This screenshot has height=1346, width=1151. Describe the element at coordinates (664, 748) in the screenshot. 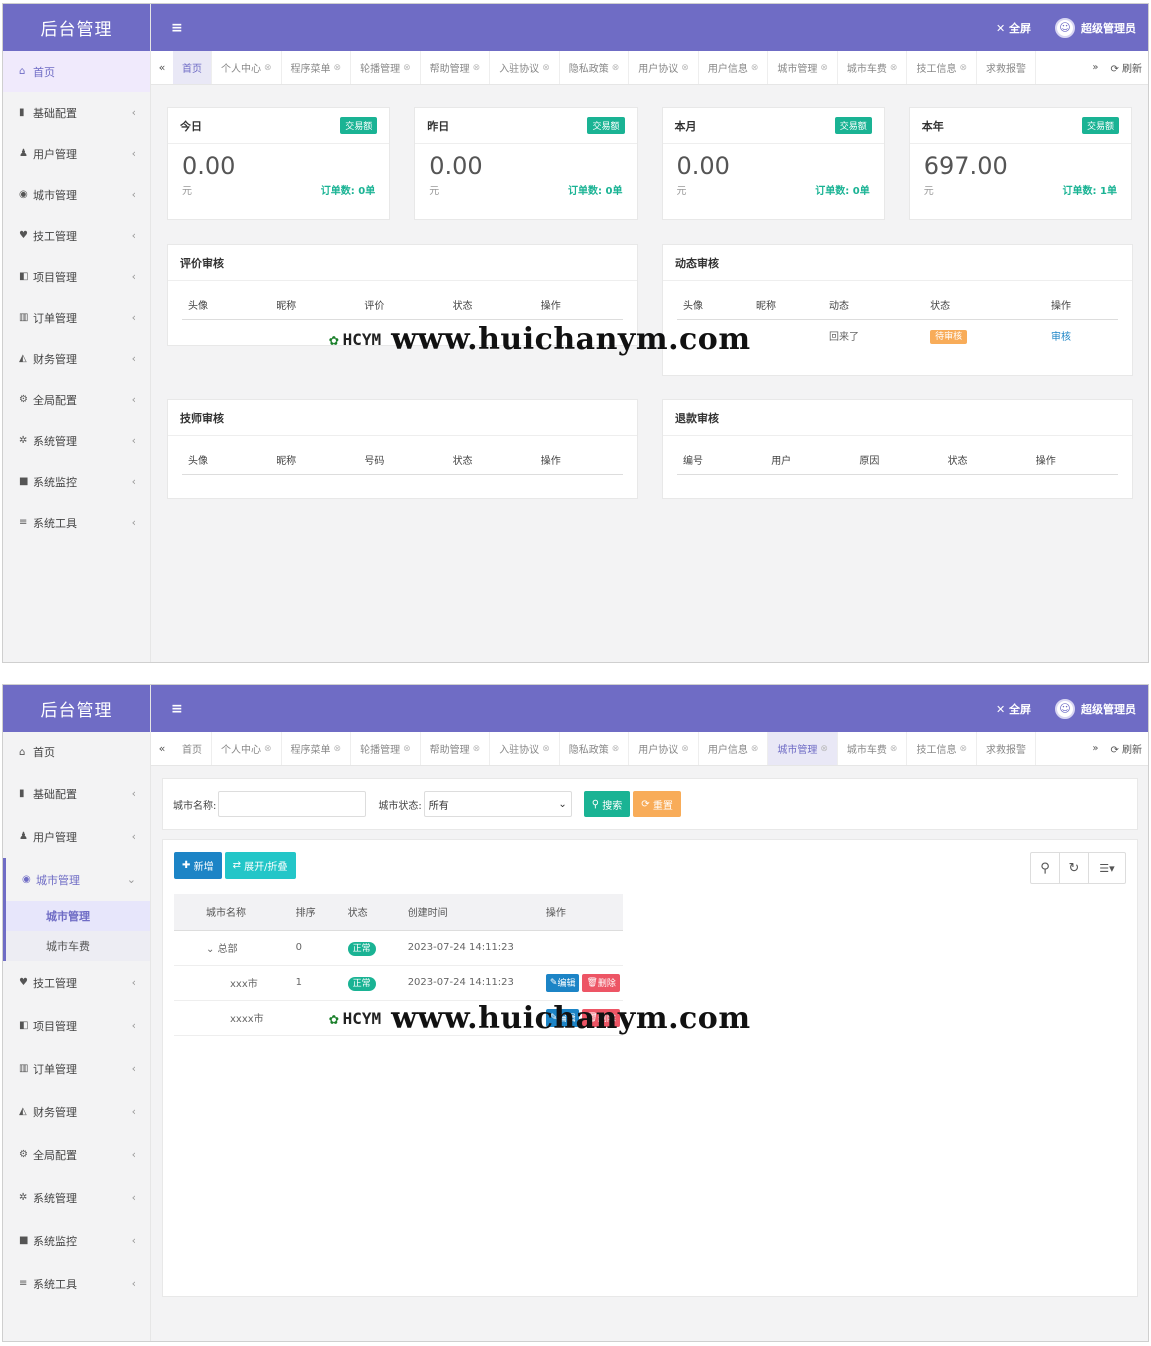

I see `tab-user-agreement: 用户协议 ⊗` at that location.